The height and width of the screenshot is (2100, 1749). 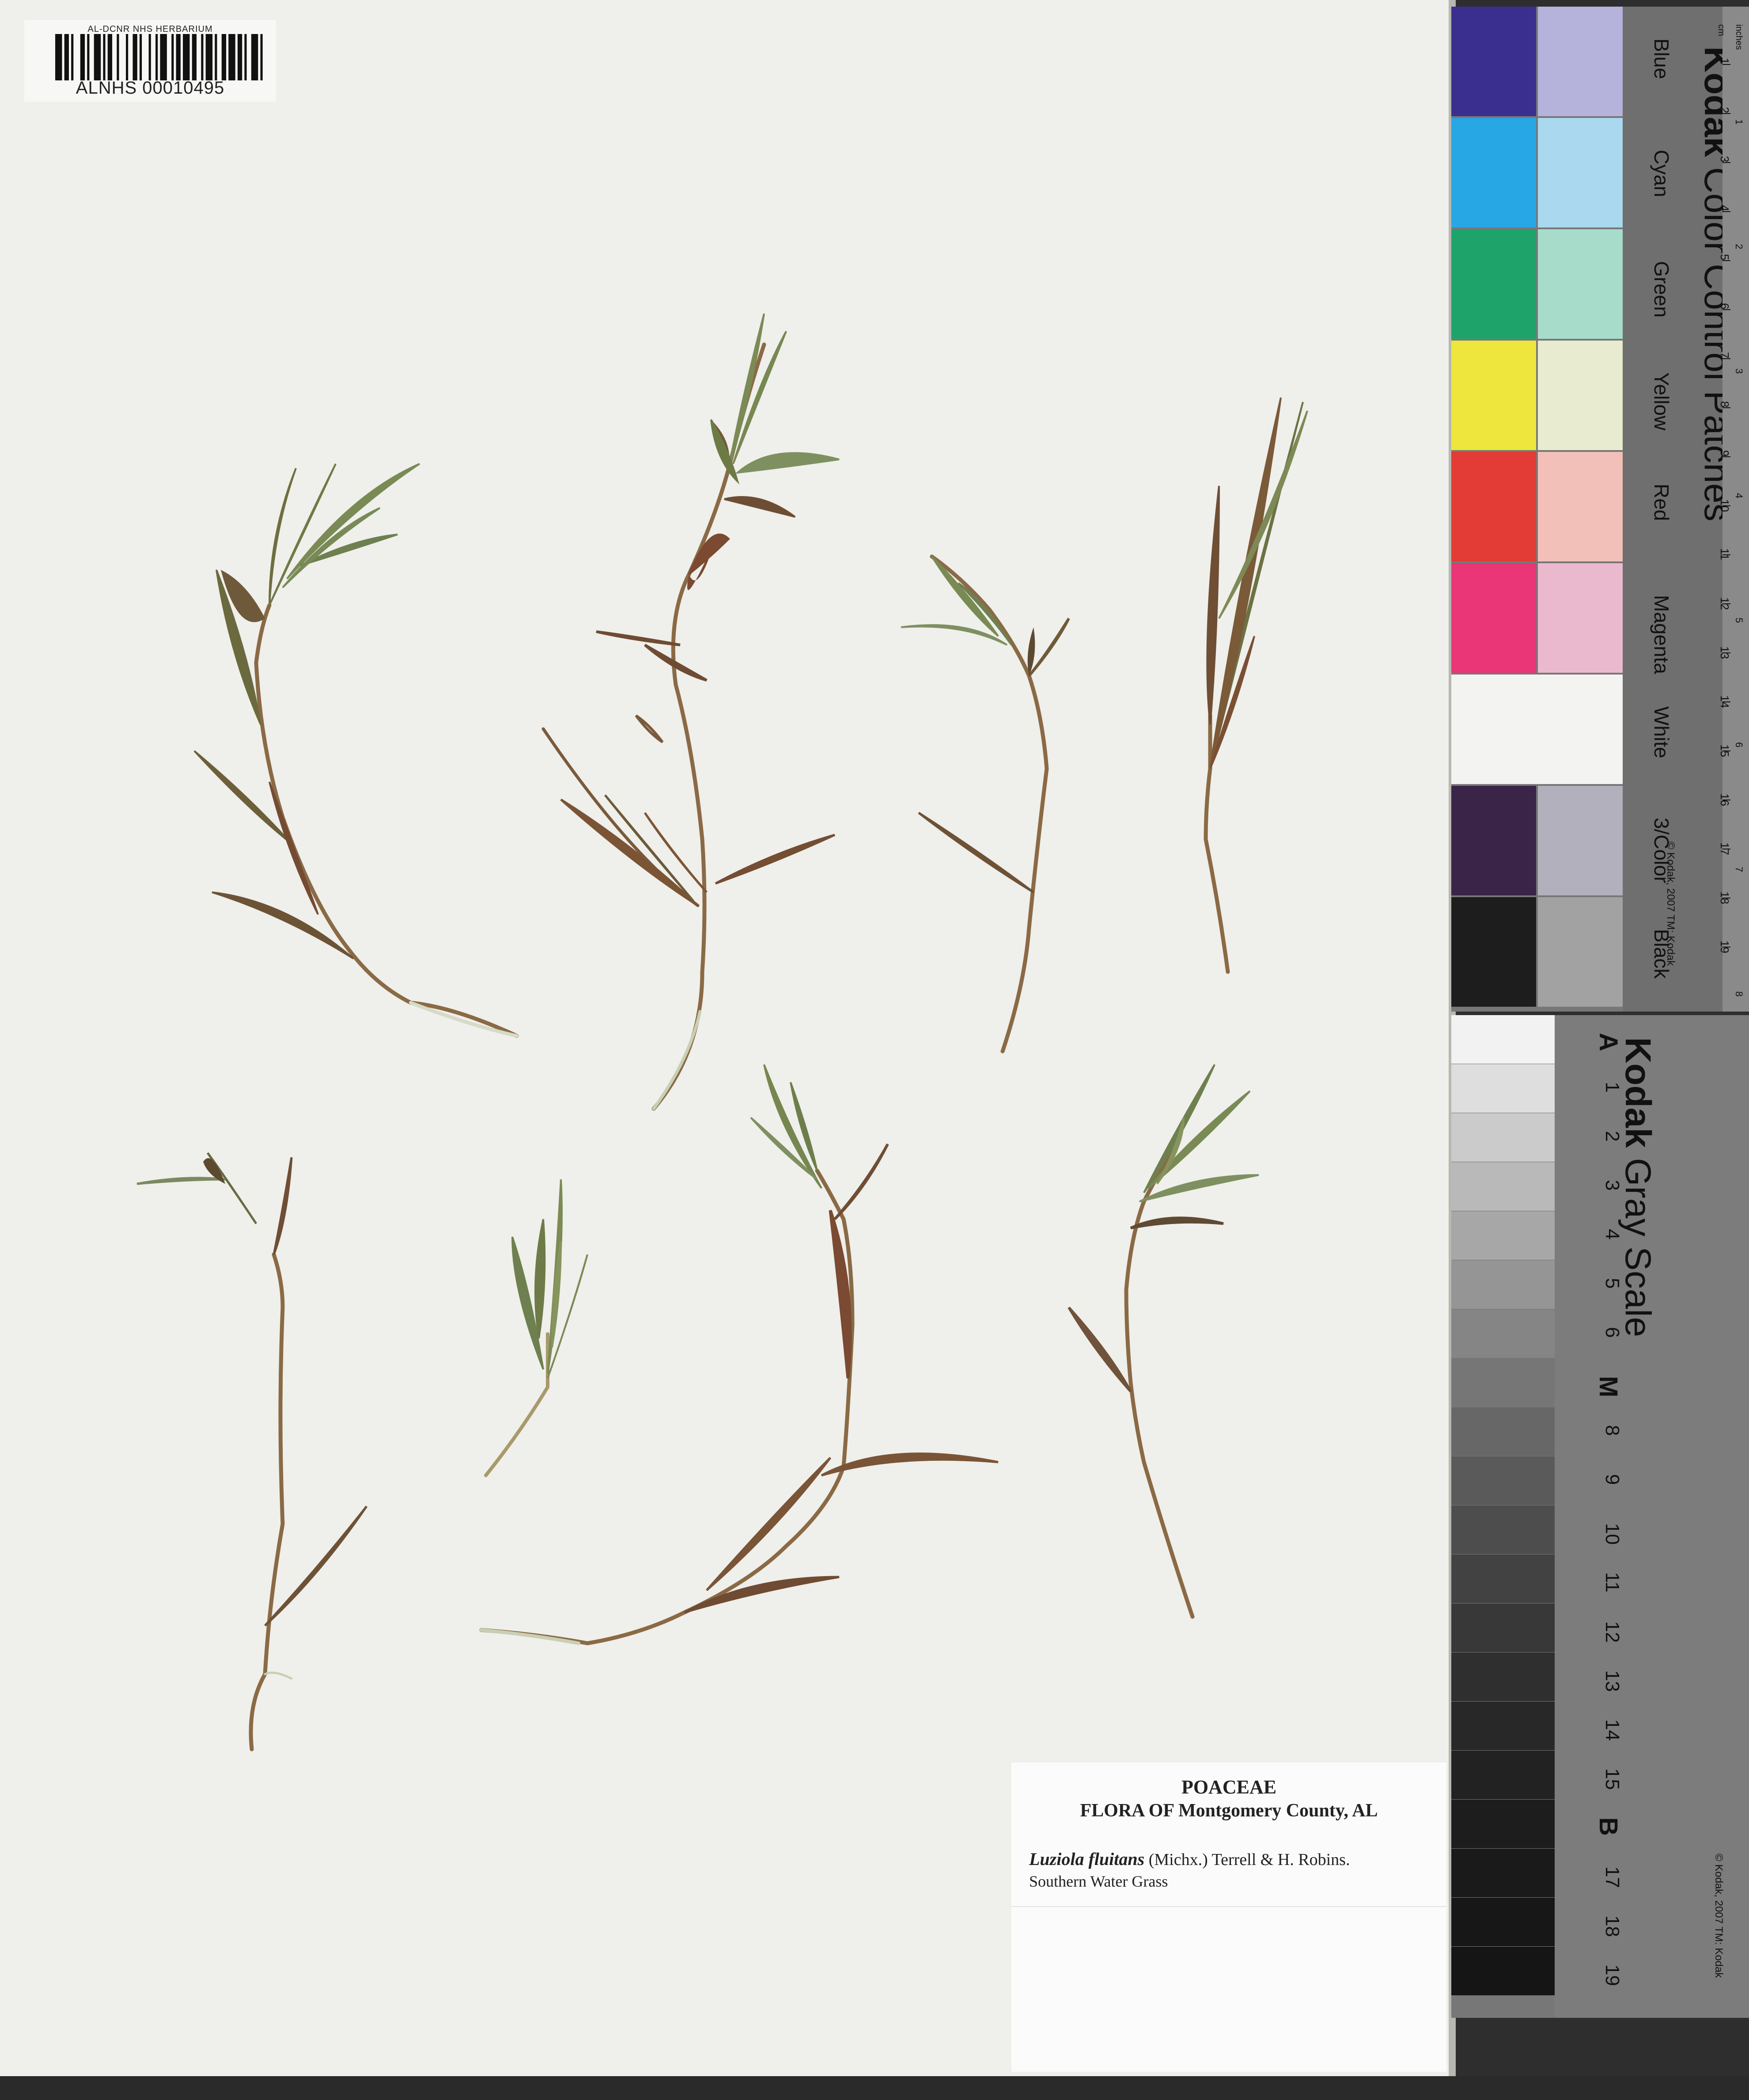 I want to click on gray-step-label: B, so click(x=1608, y=1826).